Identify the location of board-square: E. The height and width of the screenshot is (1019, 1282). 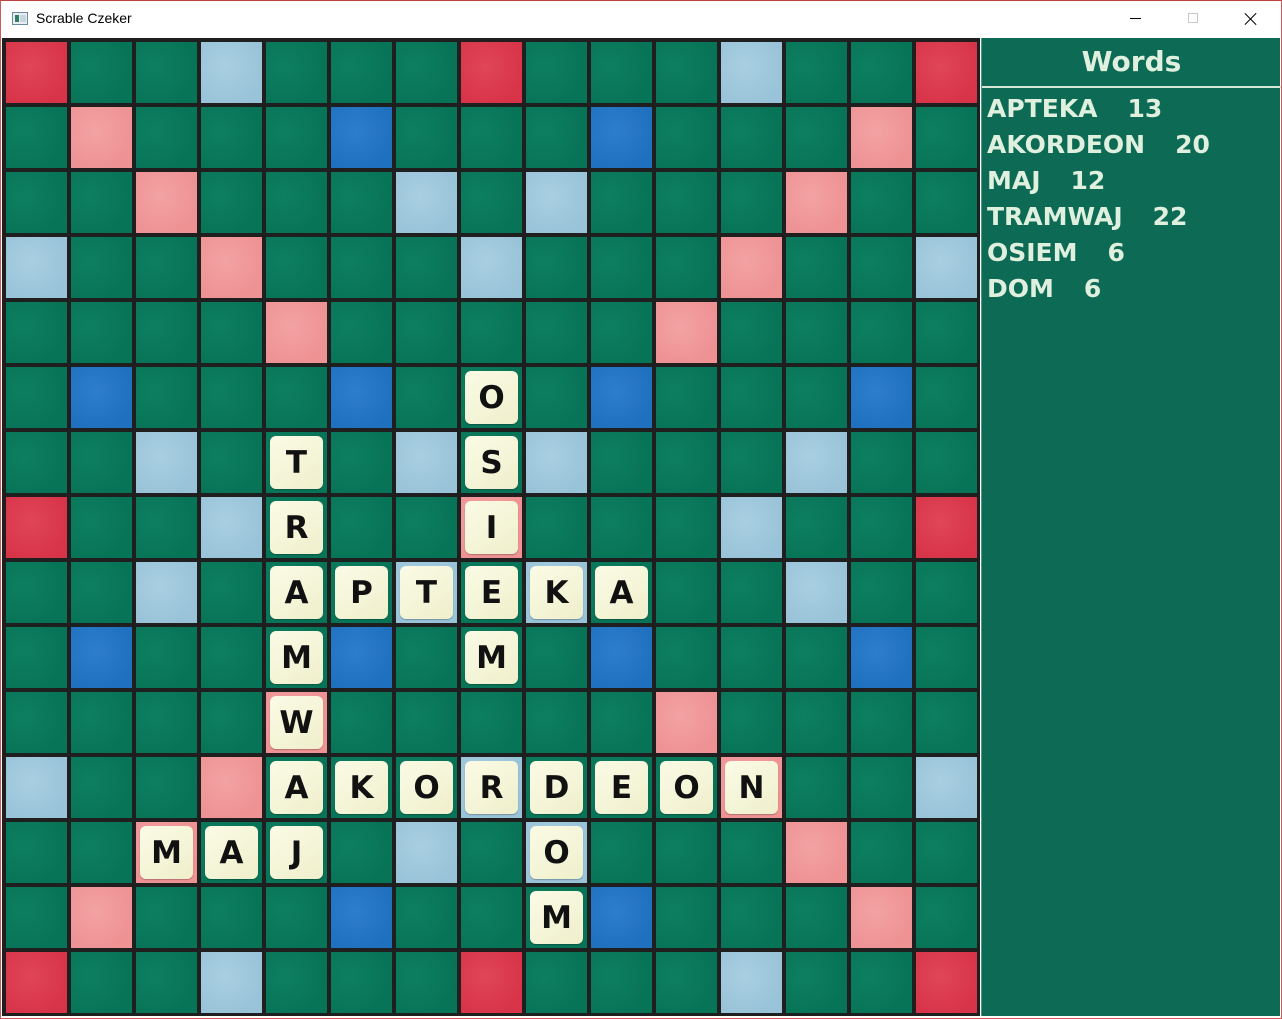
(491, 592).